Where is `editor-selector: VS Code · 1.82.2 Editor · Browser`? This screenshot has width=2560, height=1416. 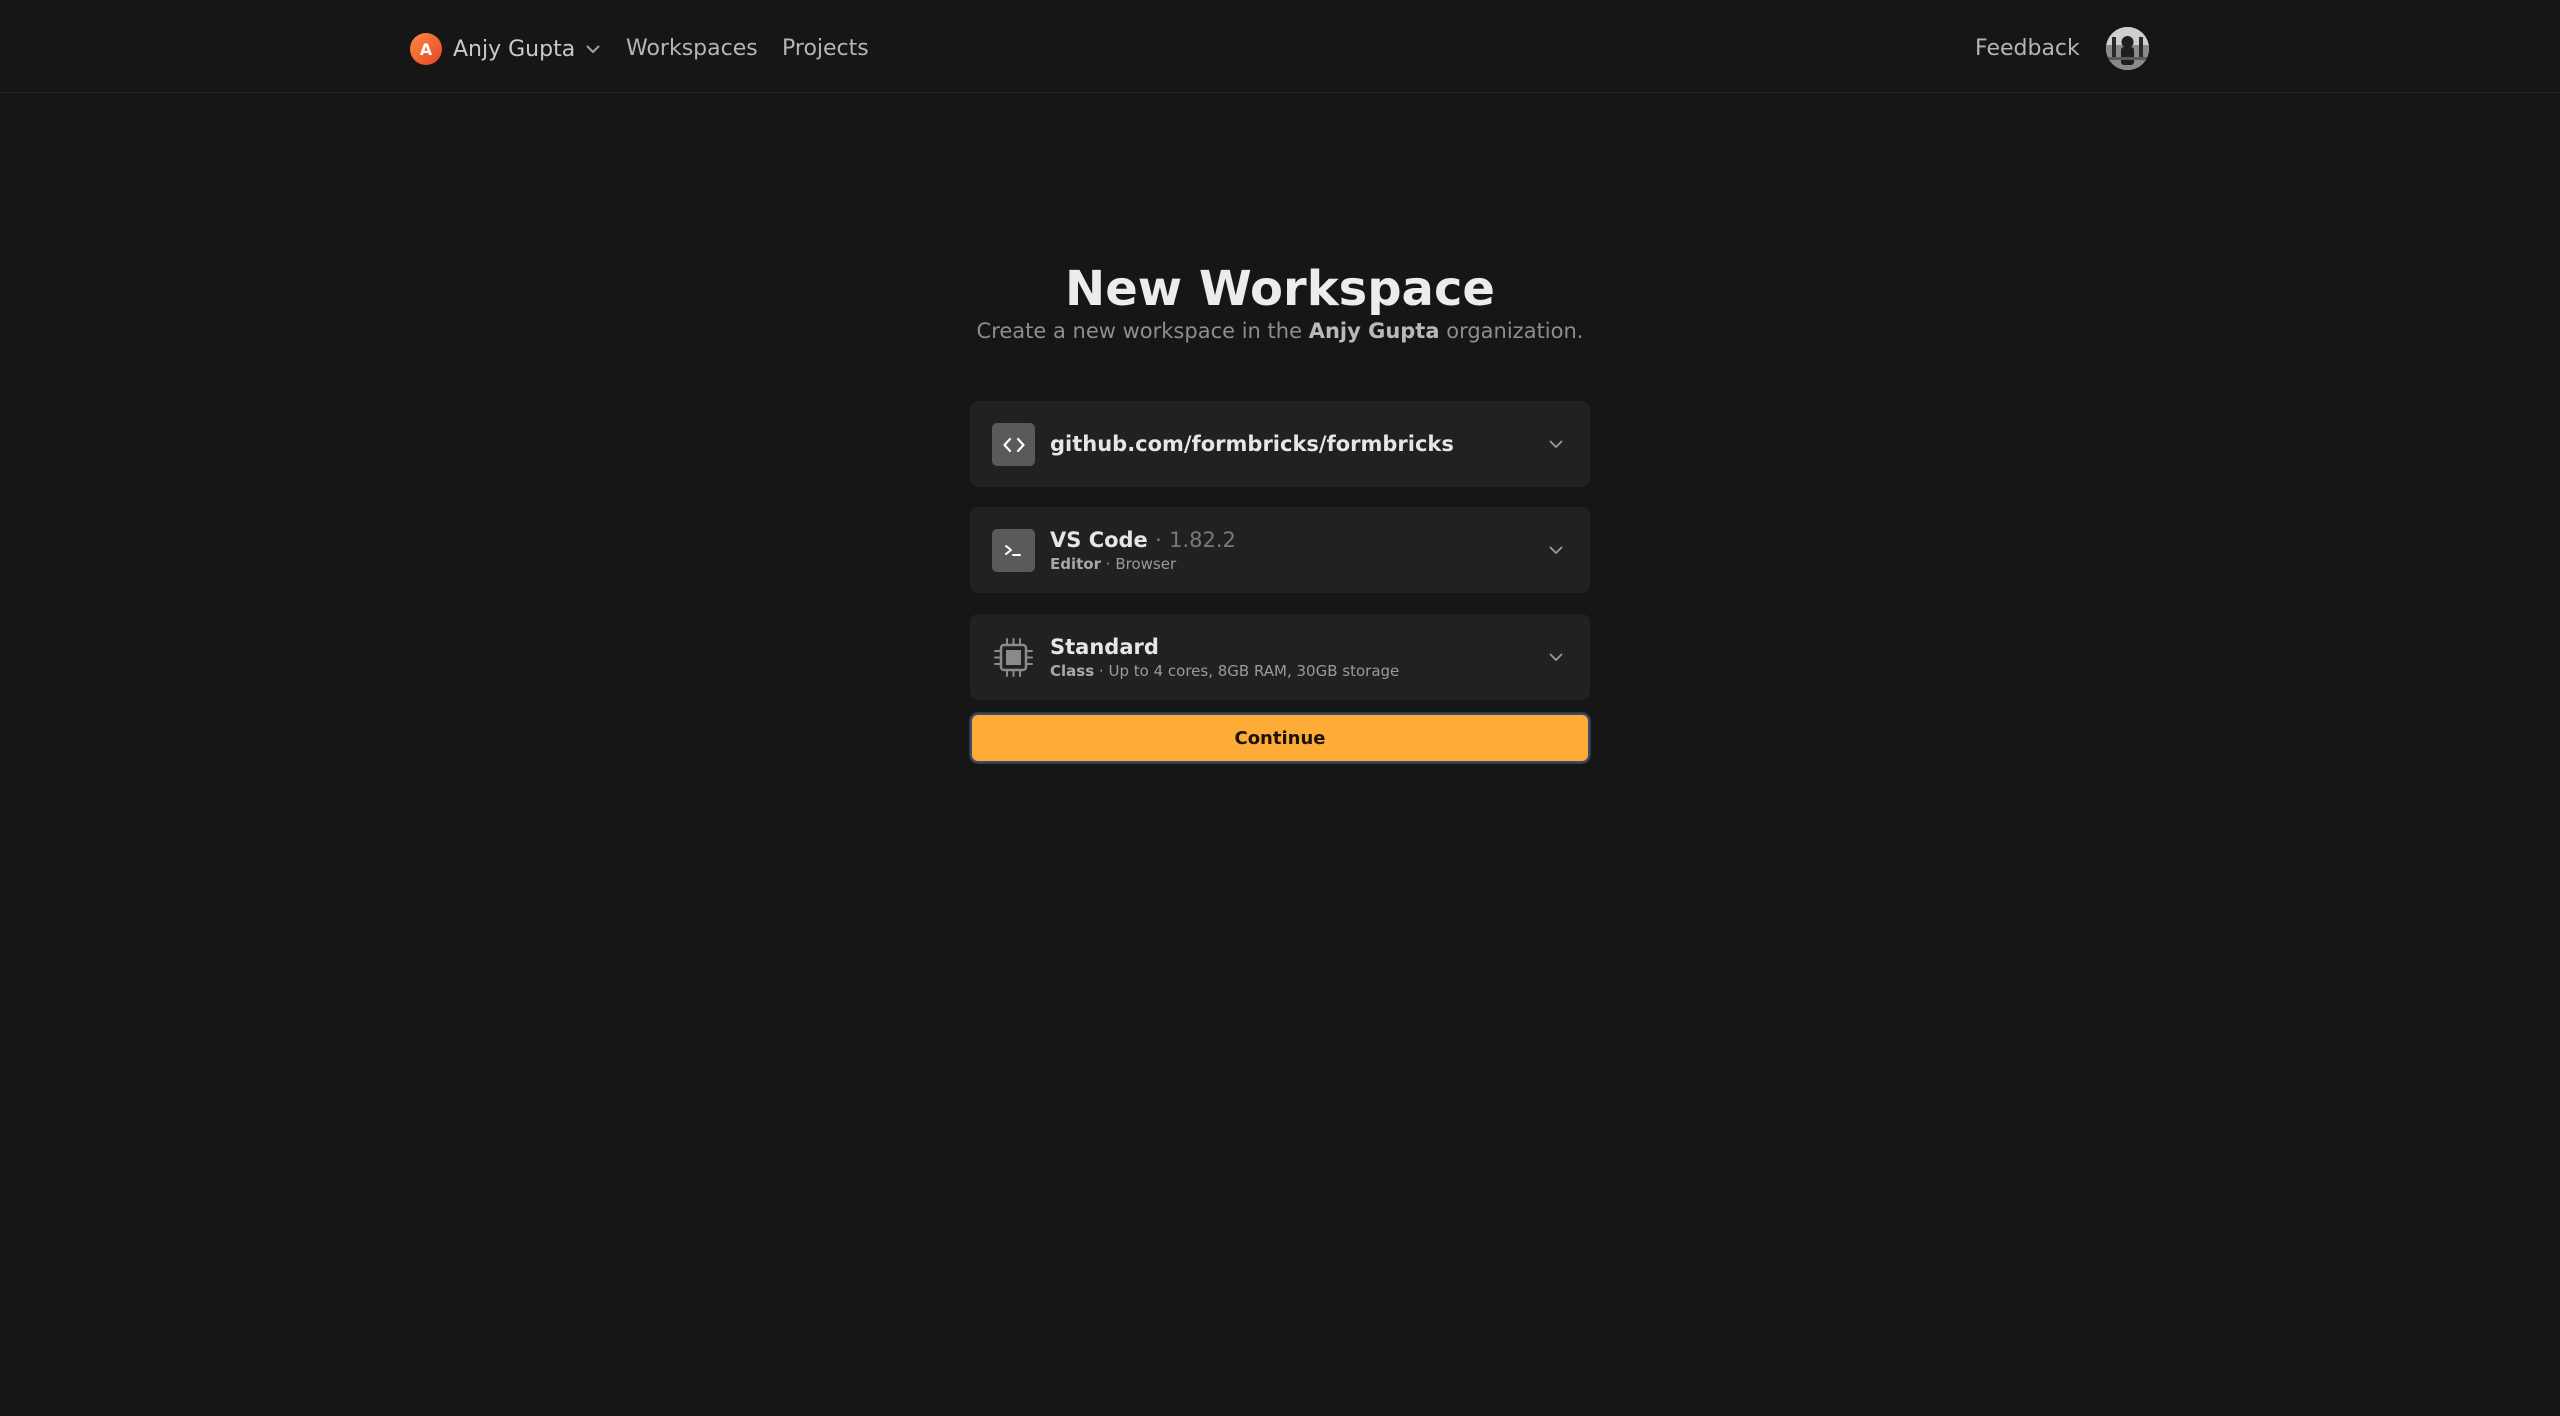
editor-selector: VS Code · 1.82.2 Editor · Browser is located at coordinates (1280, 550).